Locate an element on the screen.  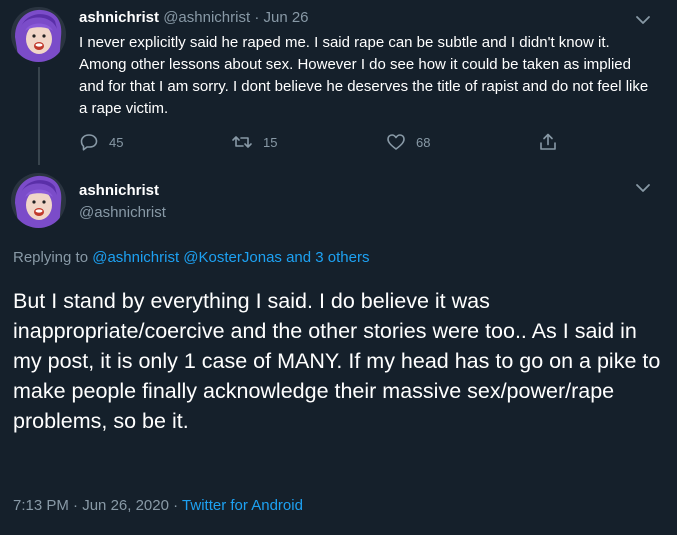
retweet-count: 15 is located at coordinates (270, 142).